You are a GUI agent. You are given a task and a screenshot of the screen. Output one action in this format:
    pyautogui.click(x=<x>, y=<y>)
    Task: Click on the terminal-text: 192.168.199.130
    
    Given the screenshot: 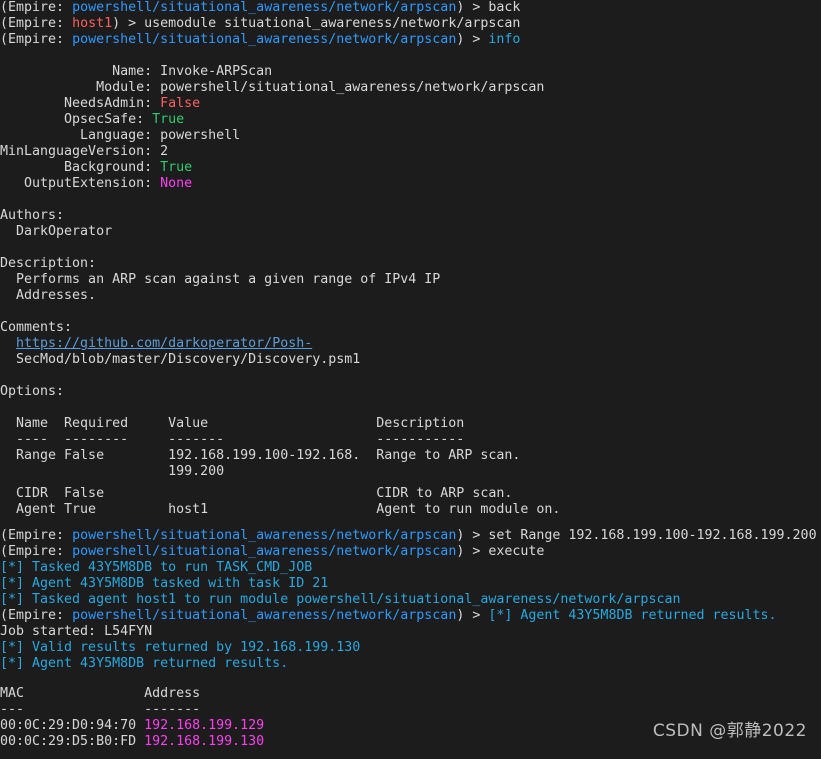 What is the action you would take?
    pyautogui.click(x=204, y=741)
    